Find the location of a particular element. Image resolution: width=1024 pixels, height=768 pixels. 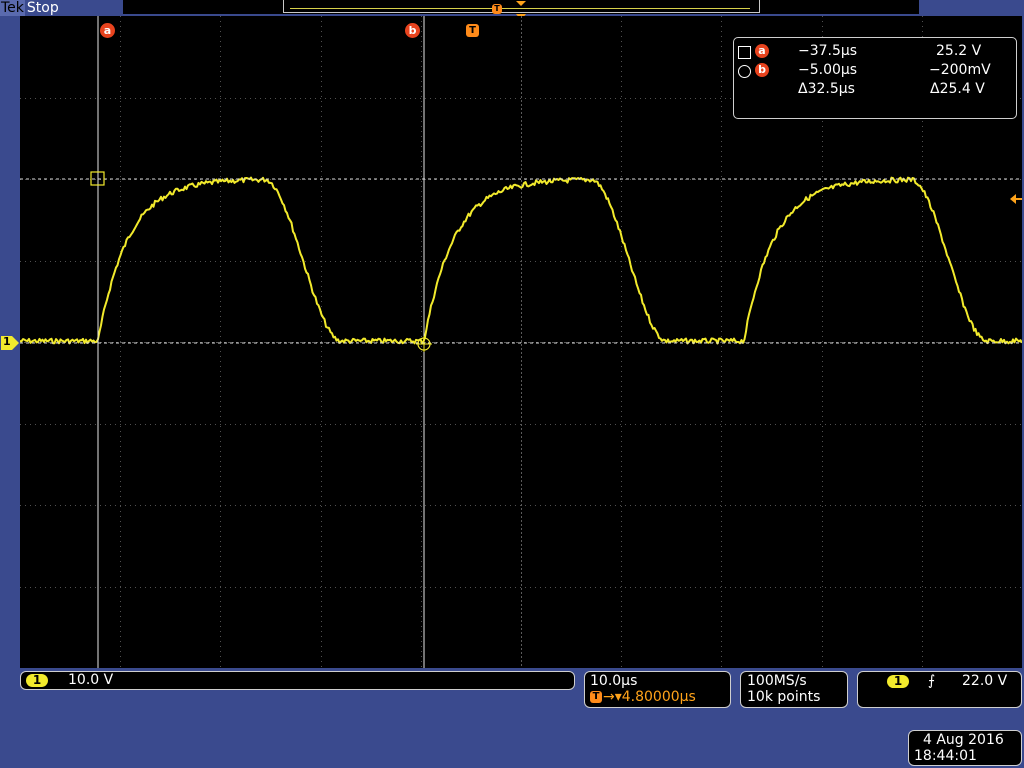

readout-delta-volts: Δ25.4 V is located at coordinates (957, 89).